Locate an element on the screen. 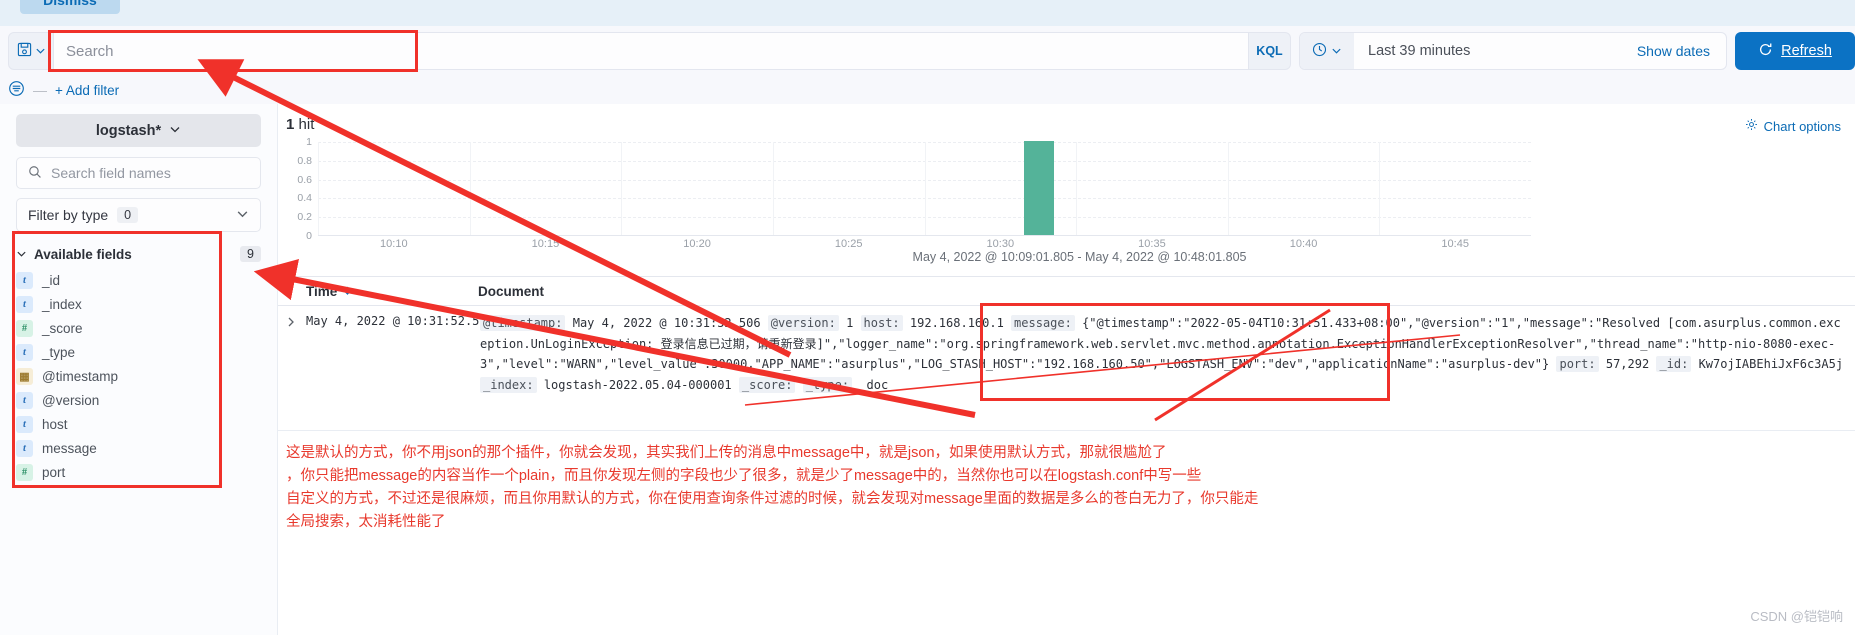  saved-query-button is located at coordinates (31, 51).